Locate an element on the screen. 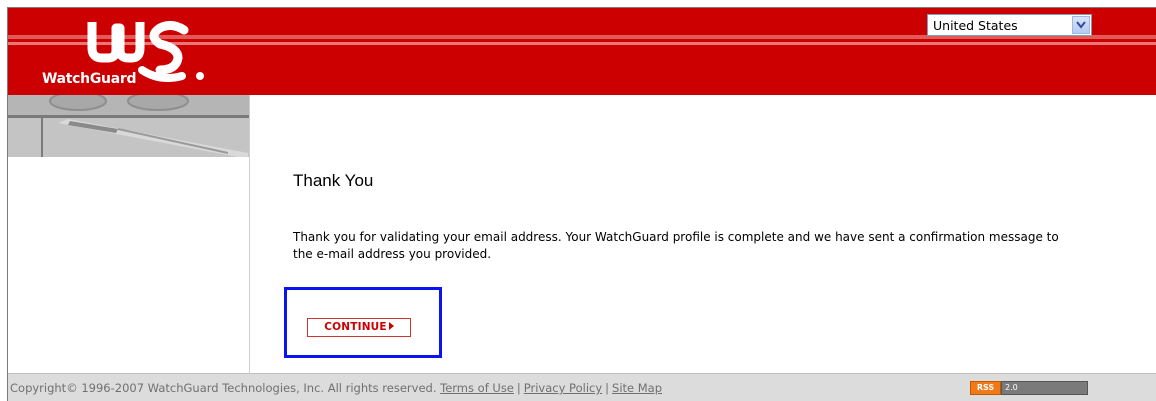 The image size is (1156, 401). terms-of-use-link: Terms of Use is located at coordinates (477, 388).